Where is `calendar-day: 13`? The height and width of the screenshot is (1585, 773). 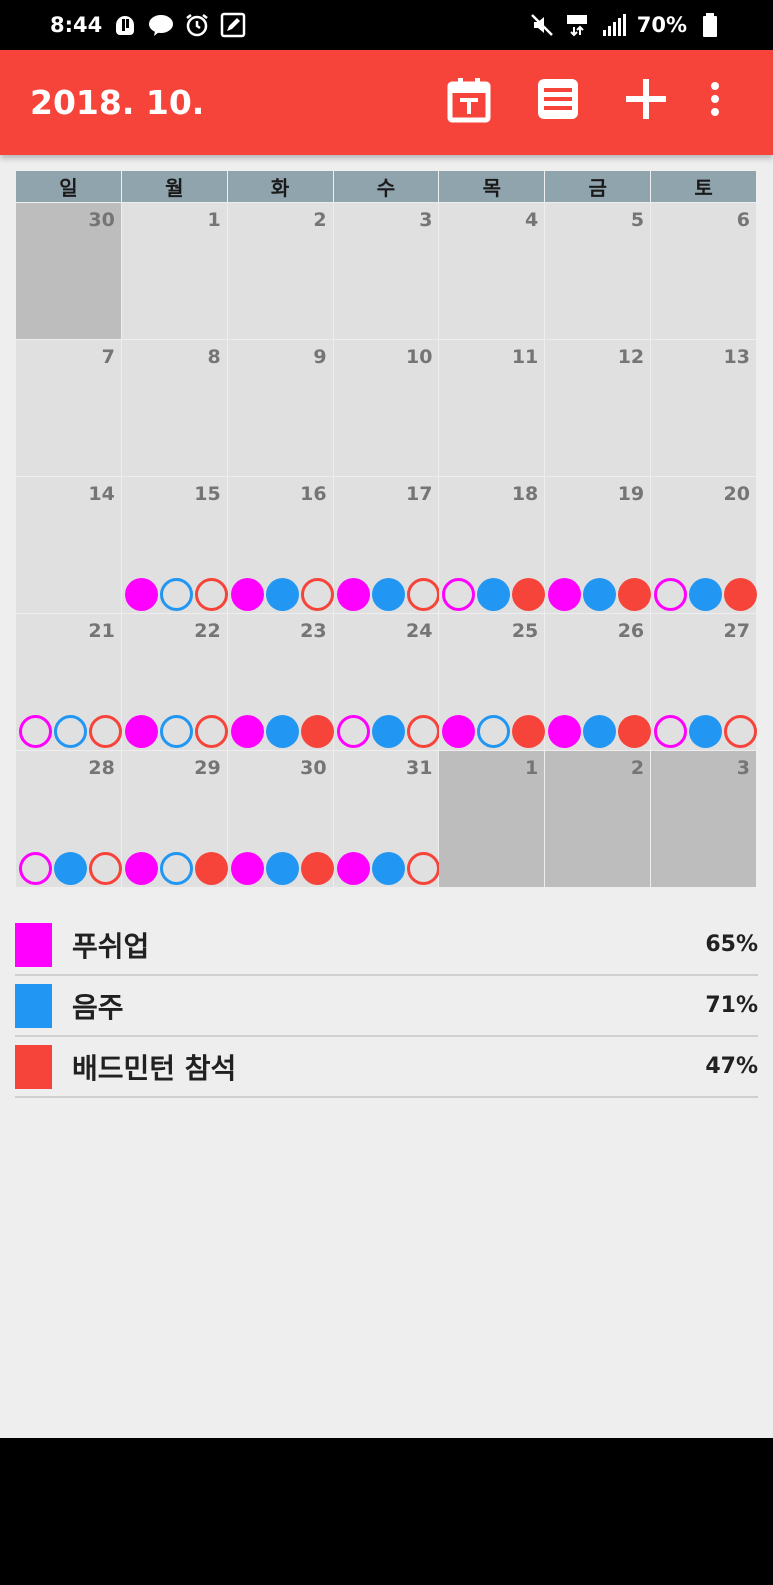
calendar-day: 13 is located at coordinates (703, 408).